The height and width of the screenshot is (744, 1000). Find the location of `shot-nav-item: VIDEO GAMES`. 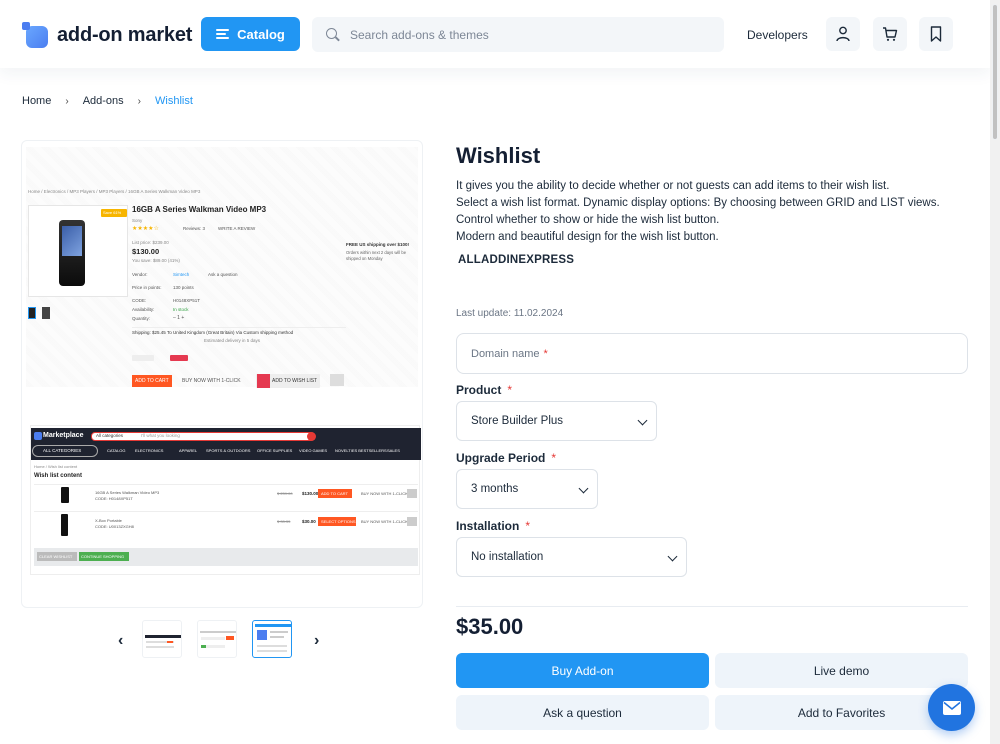

shot-nav-item: VIDEO GAMES is located at coordinates (313, 450).